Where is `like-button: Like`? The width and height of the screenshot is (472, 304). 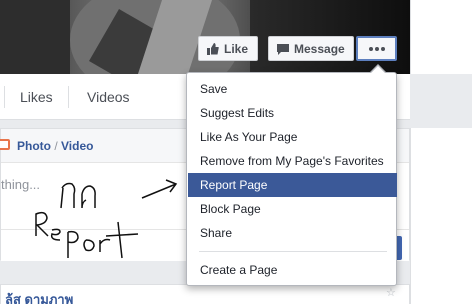 like-button: Like is located at coordinates (228, 48).